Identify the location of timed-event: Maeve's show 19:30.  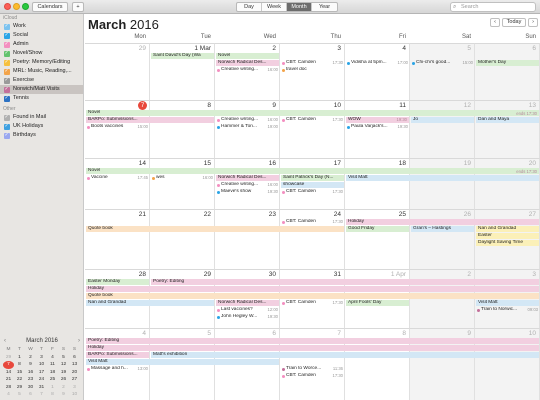
(247, 192).